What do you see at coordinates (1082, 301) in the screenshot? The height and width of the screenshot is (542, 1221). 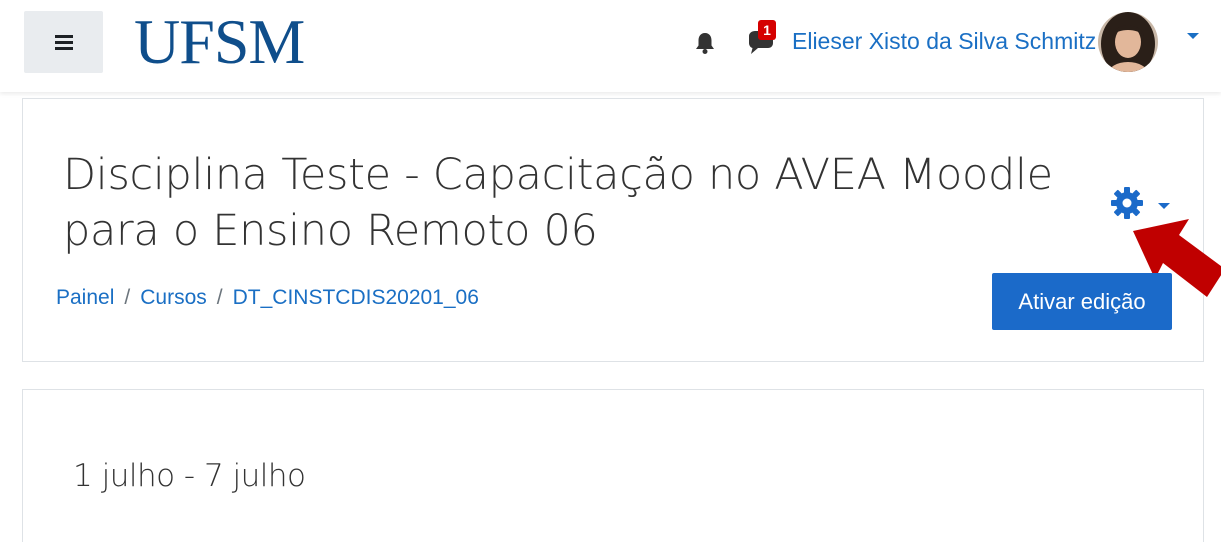 I see `enable-editing-button: Ativar edição` at bounding box center [1082, 301].